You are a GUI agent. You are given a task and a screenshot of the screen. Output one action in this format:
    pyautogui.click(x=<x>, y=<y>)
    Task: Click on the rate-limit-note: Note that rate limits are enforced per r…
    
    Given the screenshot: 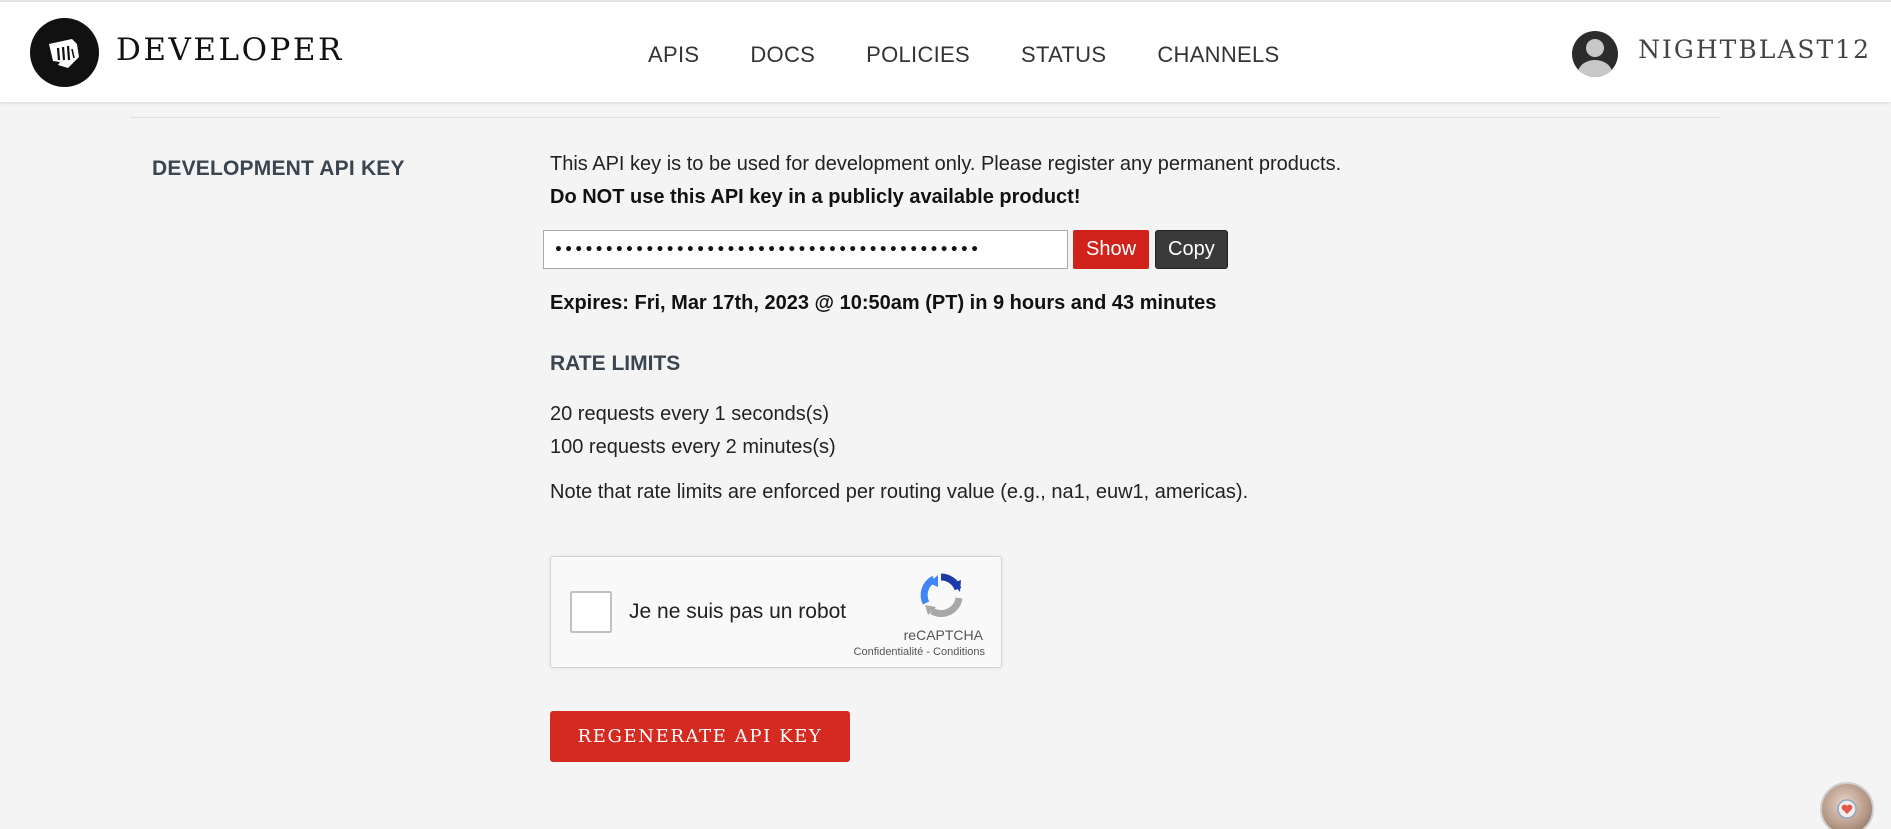 What is the action you would take?
    pyautogui.click(x=899, y=492)
    